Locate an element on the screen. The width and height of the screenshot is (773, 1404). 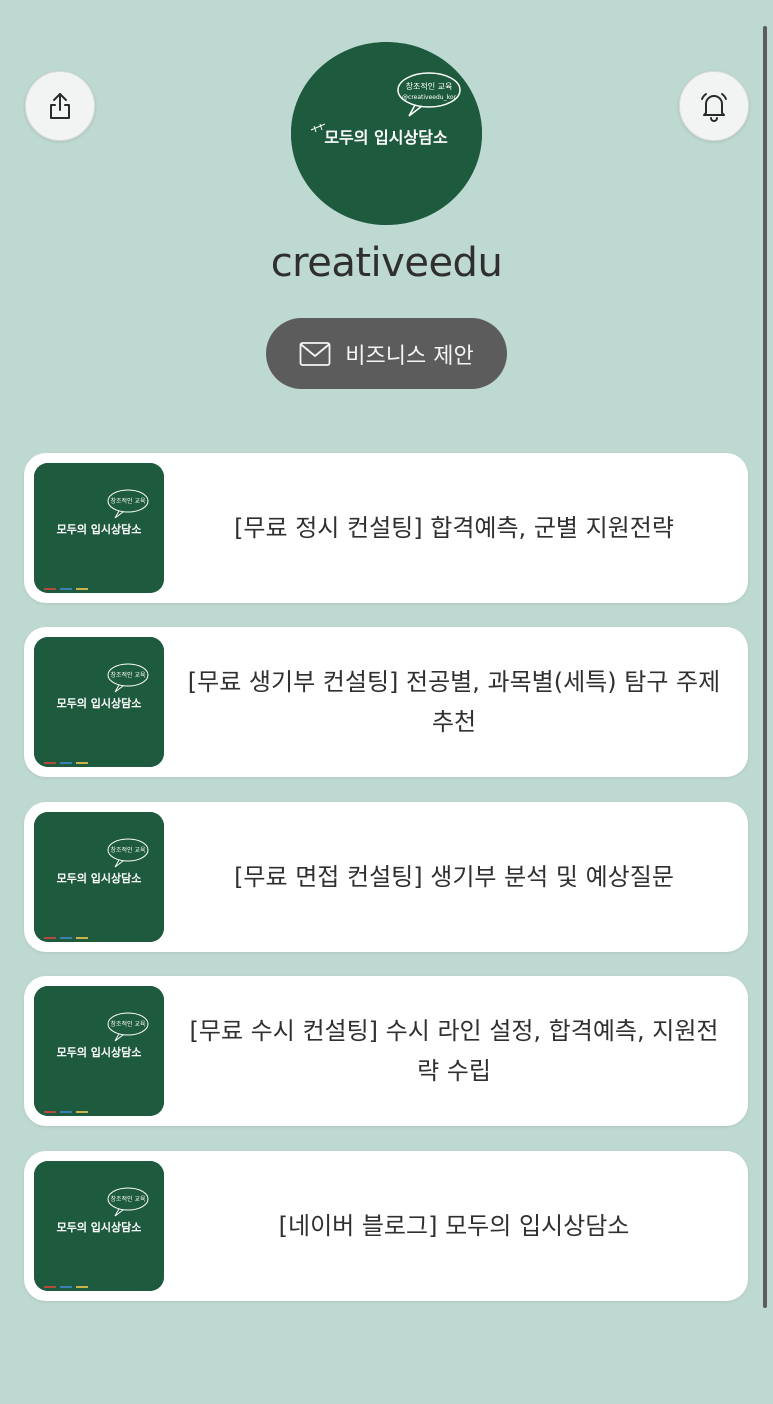
profile-avatar: 창조적인 교육 @creativeedu_kor 모두의 입시상담소 is located at coordinates (386, 133).